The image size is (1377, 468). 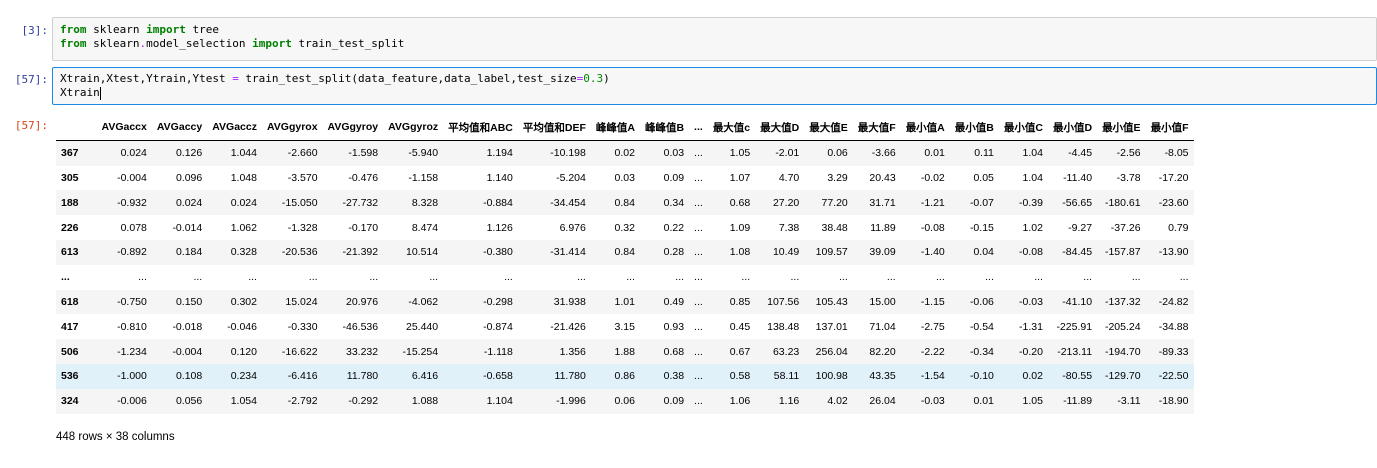 What do you see at coordinates (554, 128) in the screenshot?
I see `column-header: 平均值和DEF` at bounding box center [554, 128].